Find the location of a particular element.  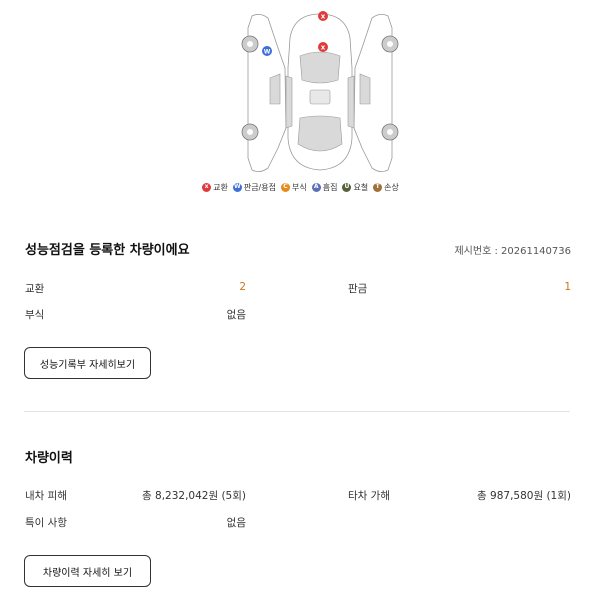

inspection-title: 성능점검을 등록한 차량이에요 is located at coordinates (107, 250).